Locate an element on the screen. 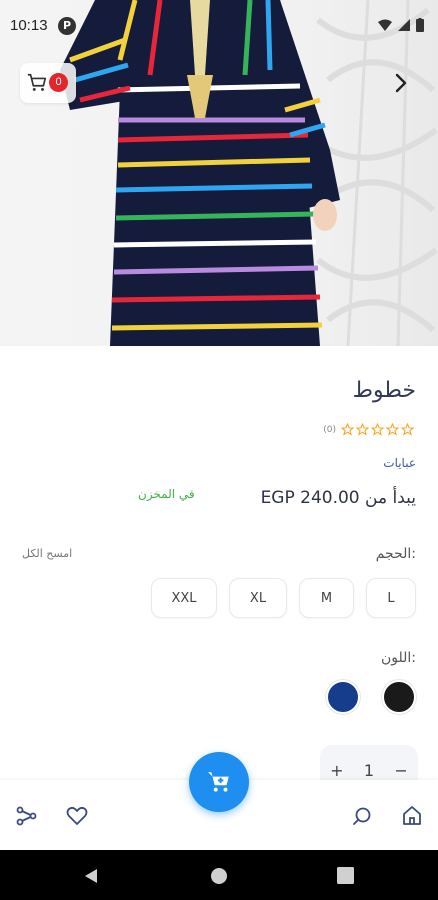  add-to-cart-icon is located at coordinates (218, 782).